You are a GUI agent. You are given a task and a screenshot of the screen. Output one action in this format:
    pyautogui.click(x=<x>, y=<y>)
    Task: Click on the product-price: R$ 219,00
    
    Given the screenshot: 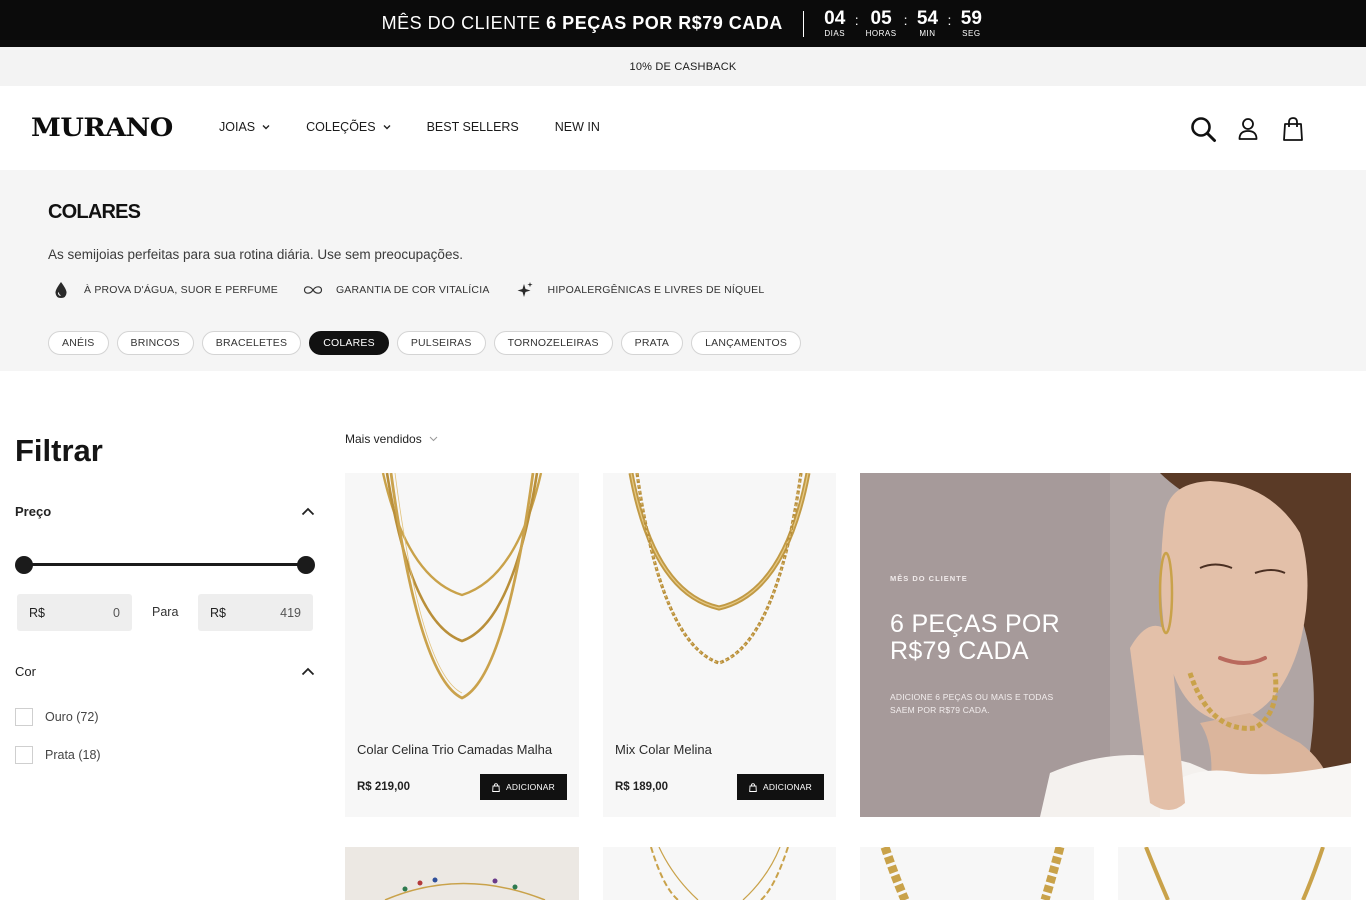 What is the action you would take?
    pyautogui.click(x=384, y=787)
    